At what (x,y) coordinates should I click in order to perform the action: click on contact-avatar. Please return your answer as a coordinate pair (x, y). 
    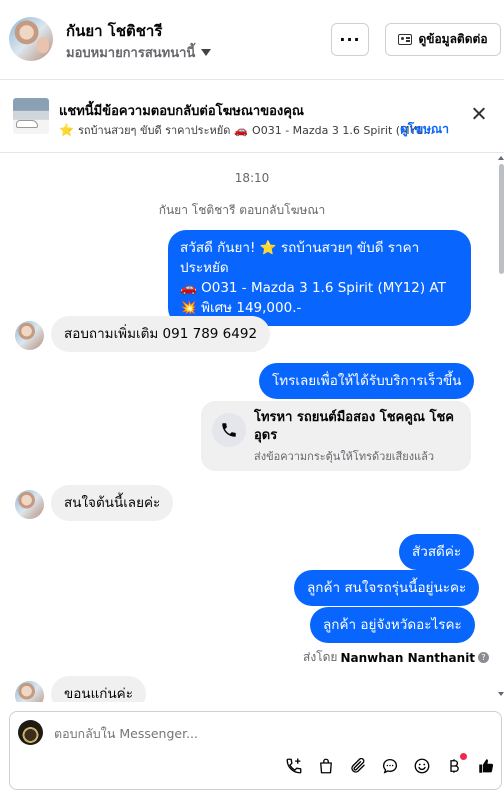
    Looking at the image, I should click on (31, 39).